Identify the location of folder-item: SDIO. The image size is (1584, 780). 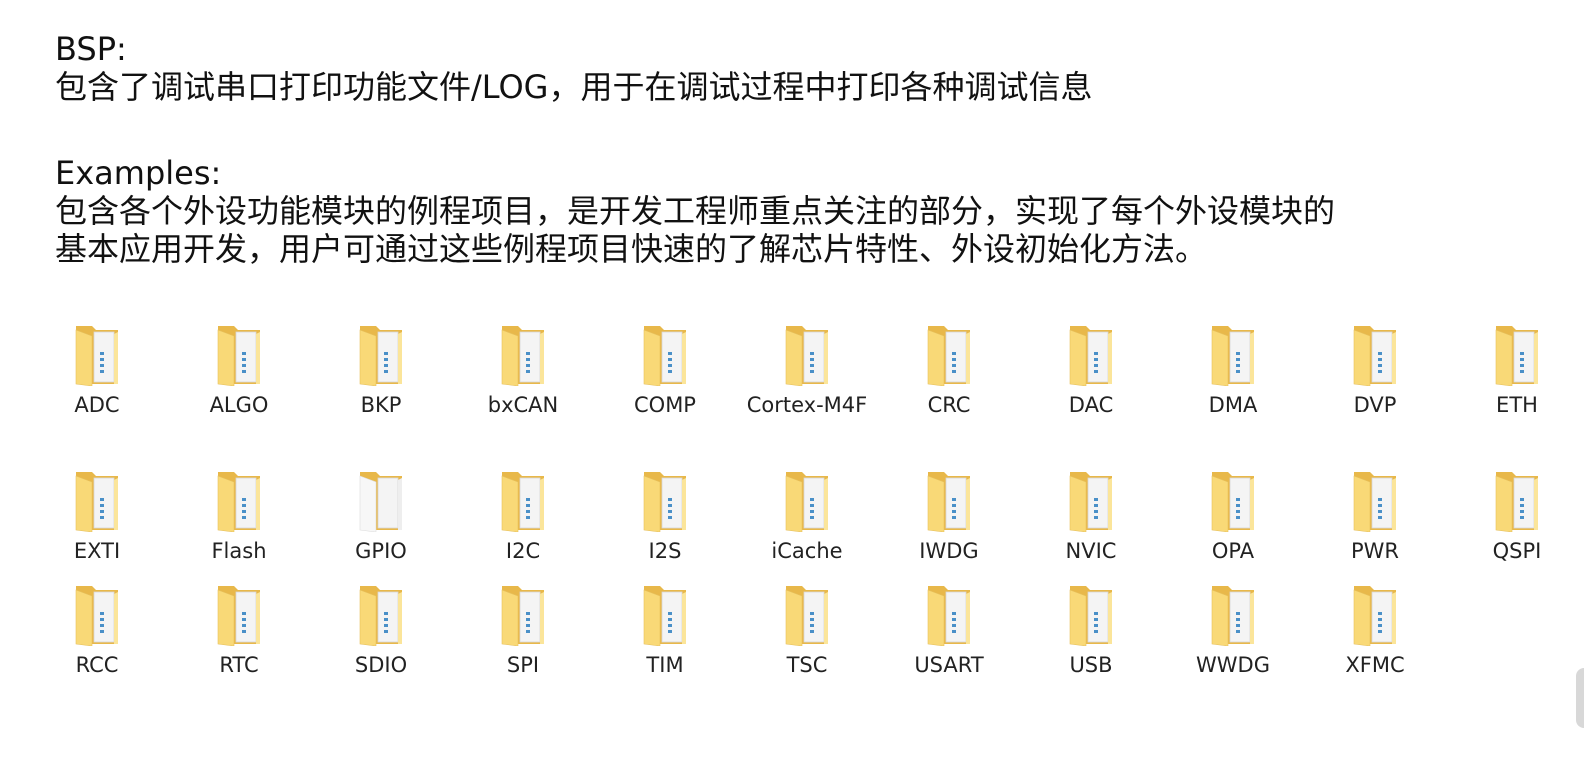
(381, 631).